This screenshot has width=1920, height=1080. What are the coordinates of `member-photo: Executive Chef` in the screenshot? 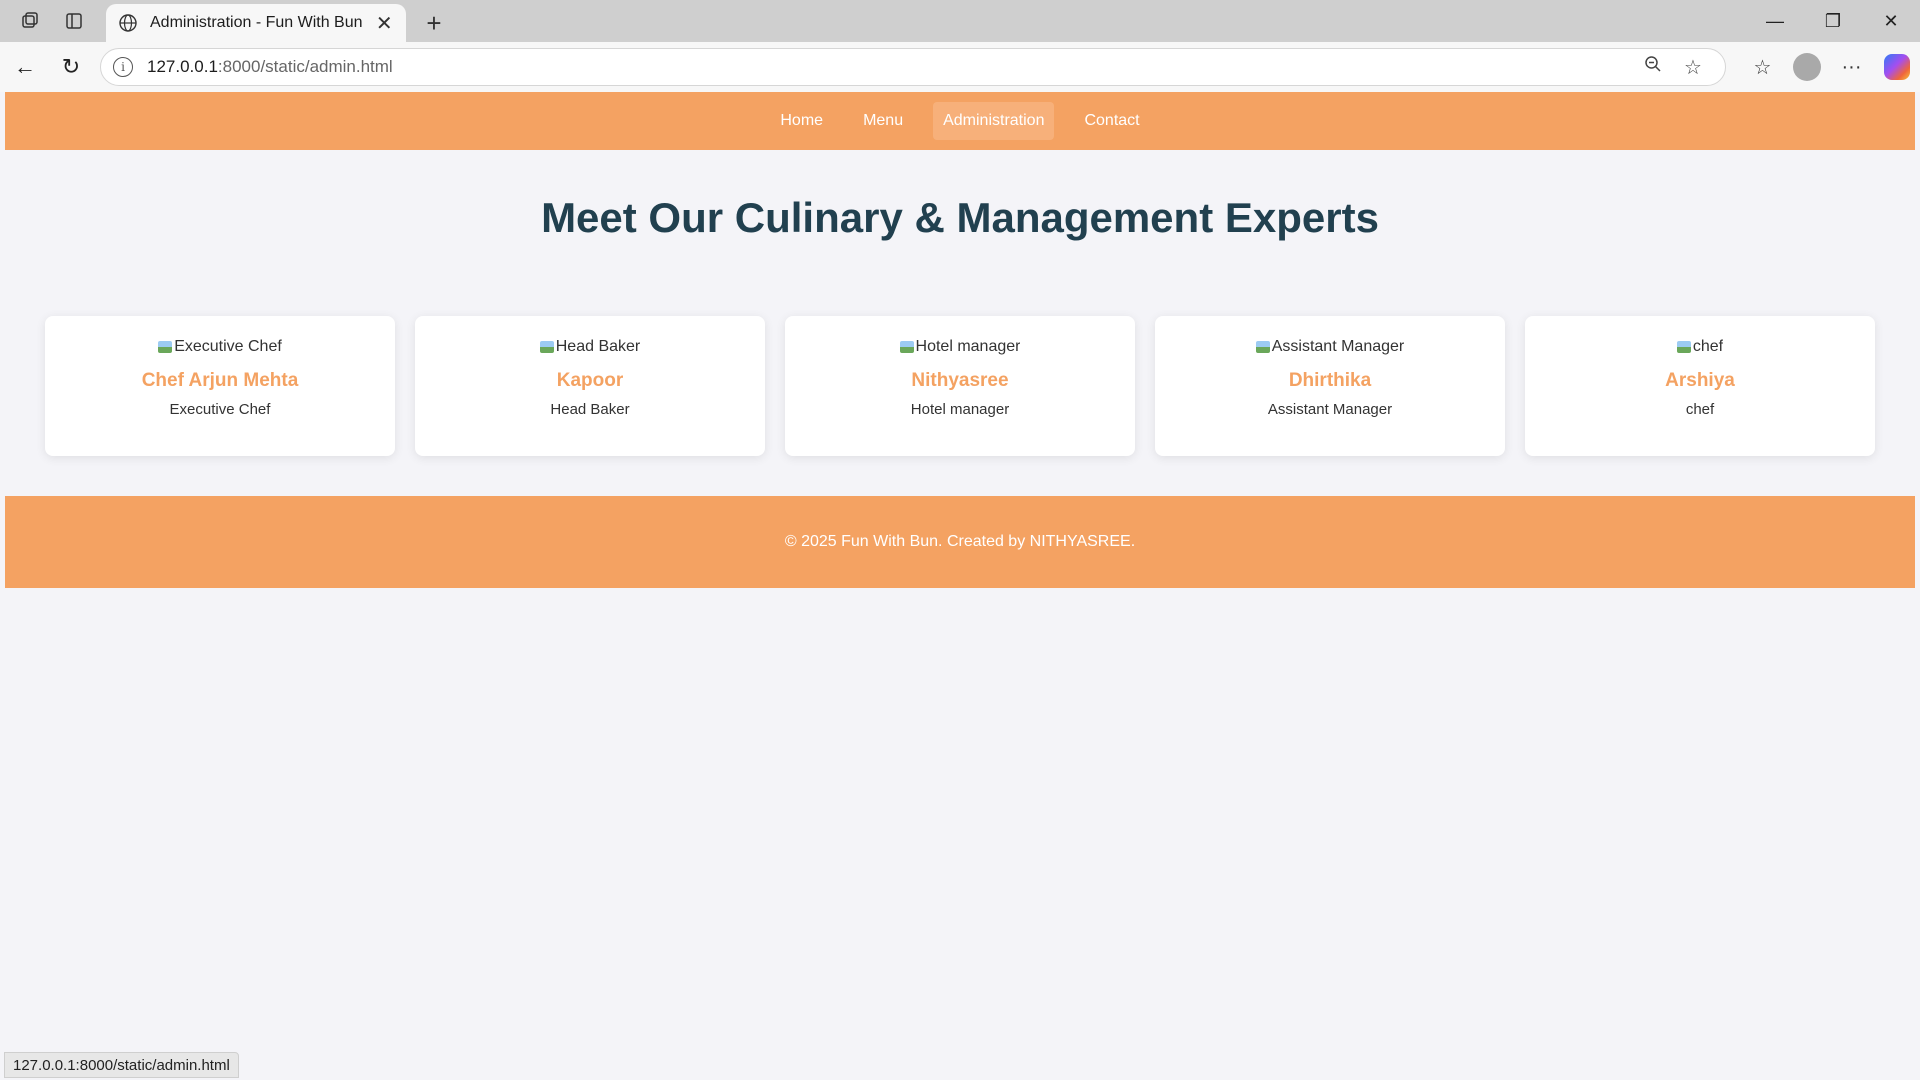 It's located at (220, 347).